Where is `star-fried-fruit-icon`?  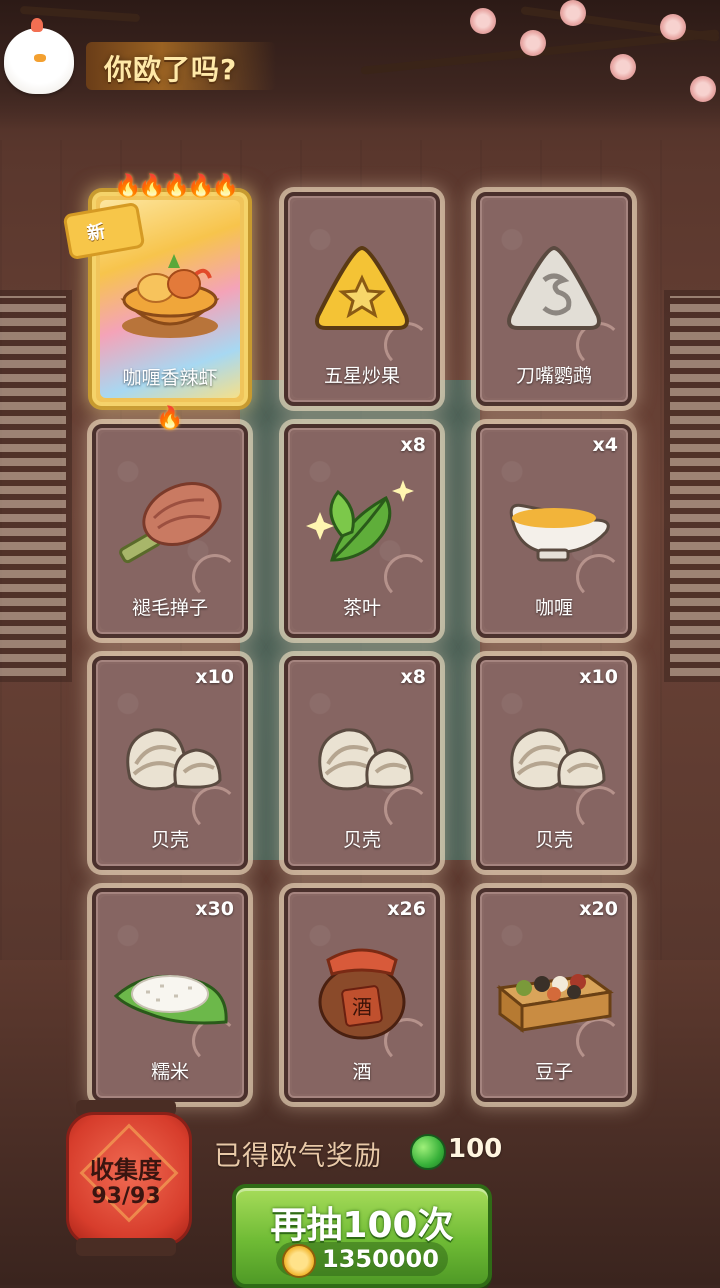
star-fried-fruit-icon is located at coordinates (362, 287).